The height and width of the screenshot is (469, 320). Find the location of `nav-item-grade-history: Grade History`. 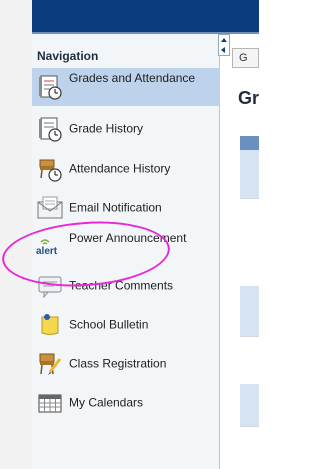

nav-item-grade-history: Grade History is located at coordinates (126, 129).